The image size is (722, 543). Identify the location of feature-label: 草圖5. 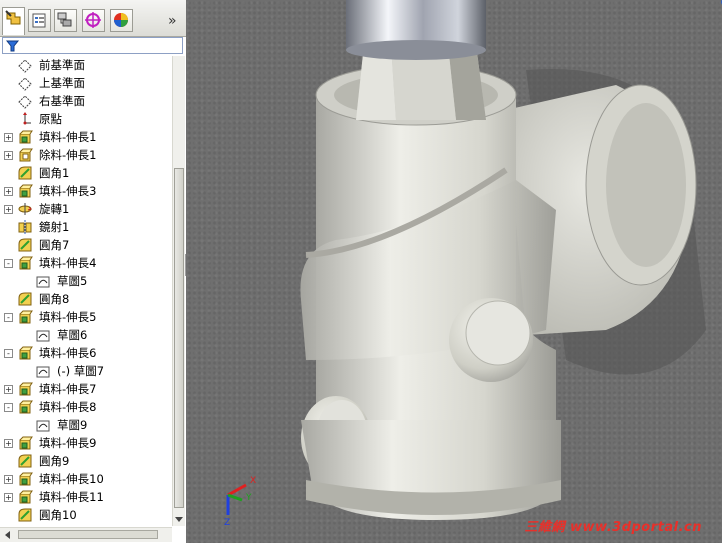
(72, 281).